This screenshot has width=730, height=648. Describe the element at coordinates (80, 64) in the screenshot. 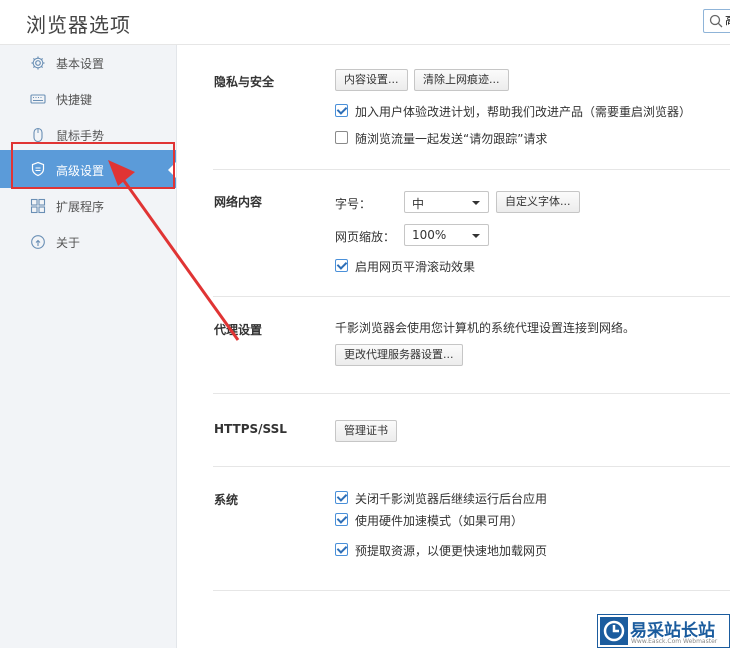

I see `sidebar-item-label: 基本设置` at that location.